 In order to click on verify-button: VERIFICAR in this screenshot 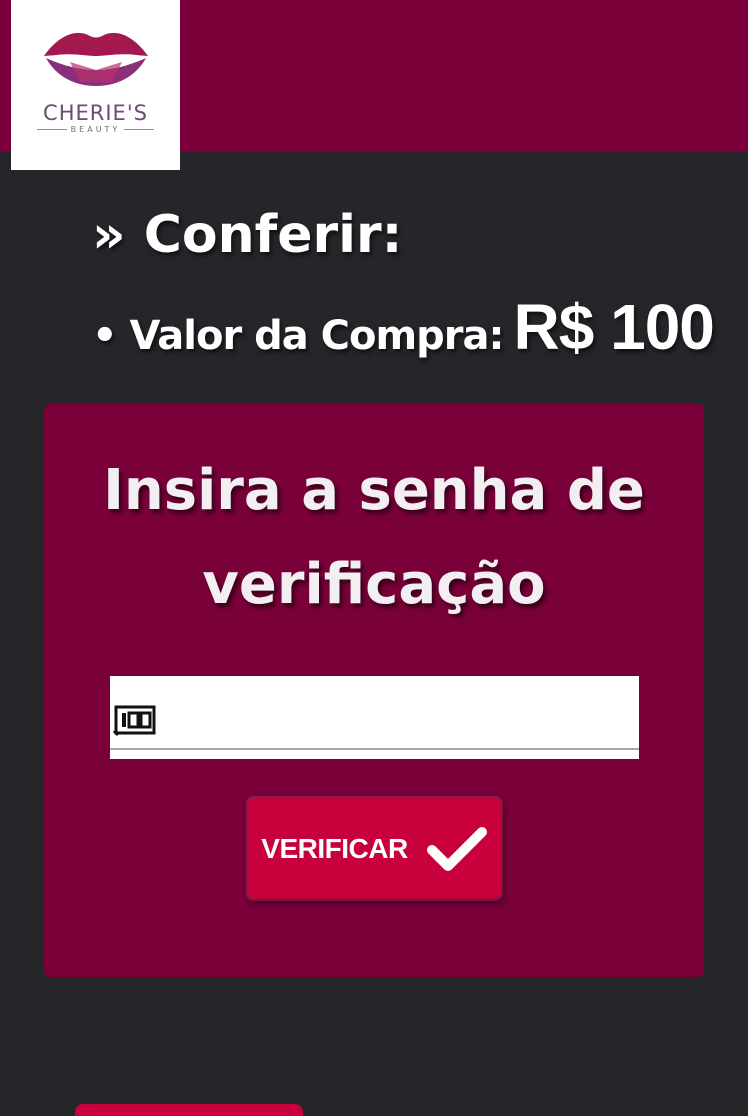, I will do `click(374, 848)`.